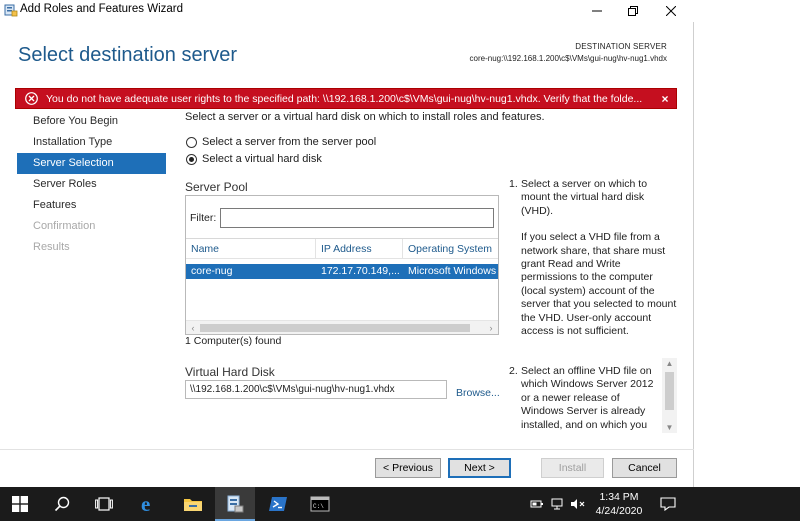  I want to click on nav-confirmation: Confirmation, so click(64, 226).